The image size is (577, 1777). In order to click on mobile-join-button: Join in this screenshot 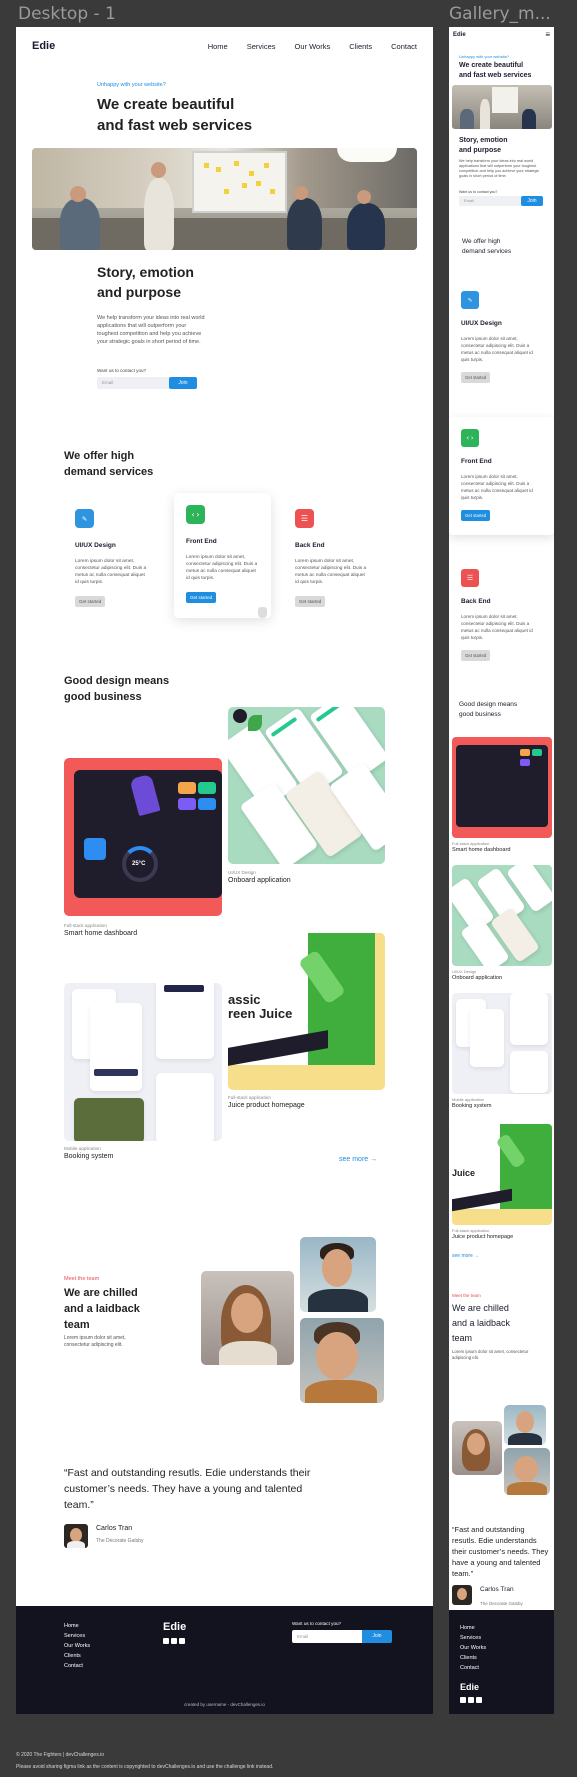, I will do `click(532, 201)`.